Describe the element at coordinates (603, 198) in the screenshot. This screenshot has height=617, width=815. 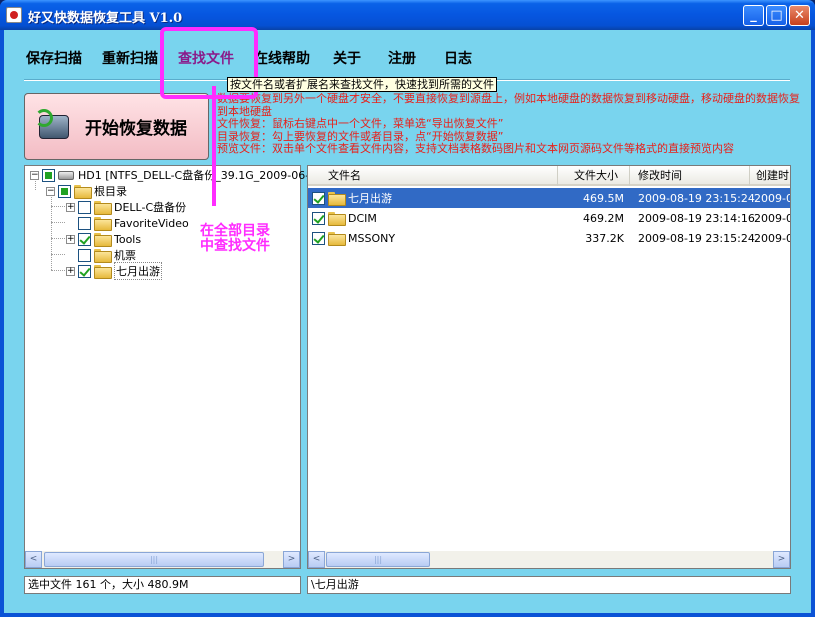
I see `file-size: 469.5M` at that location.